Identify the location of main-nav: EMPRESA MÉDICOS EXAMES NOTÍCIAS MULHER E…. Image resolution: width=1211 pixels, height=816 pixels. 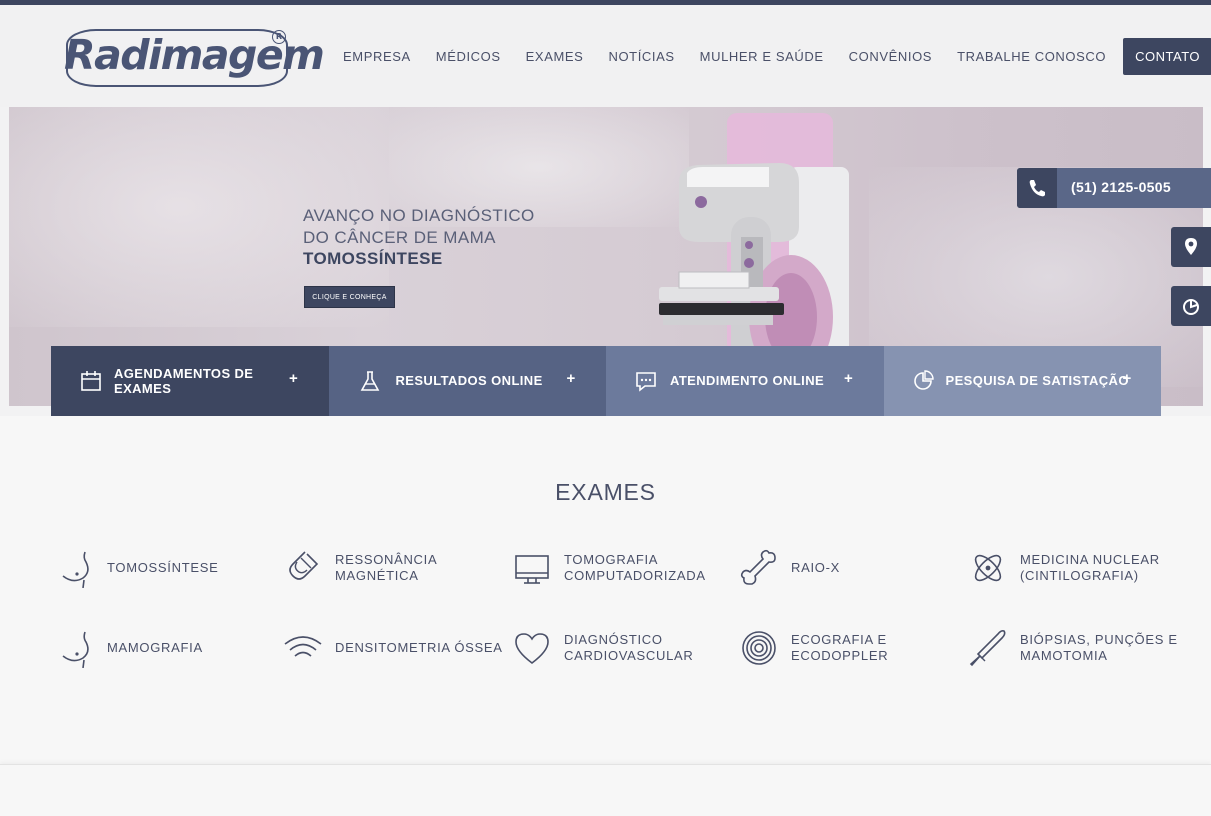
(777, 56).